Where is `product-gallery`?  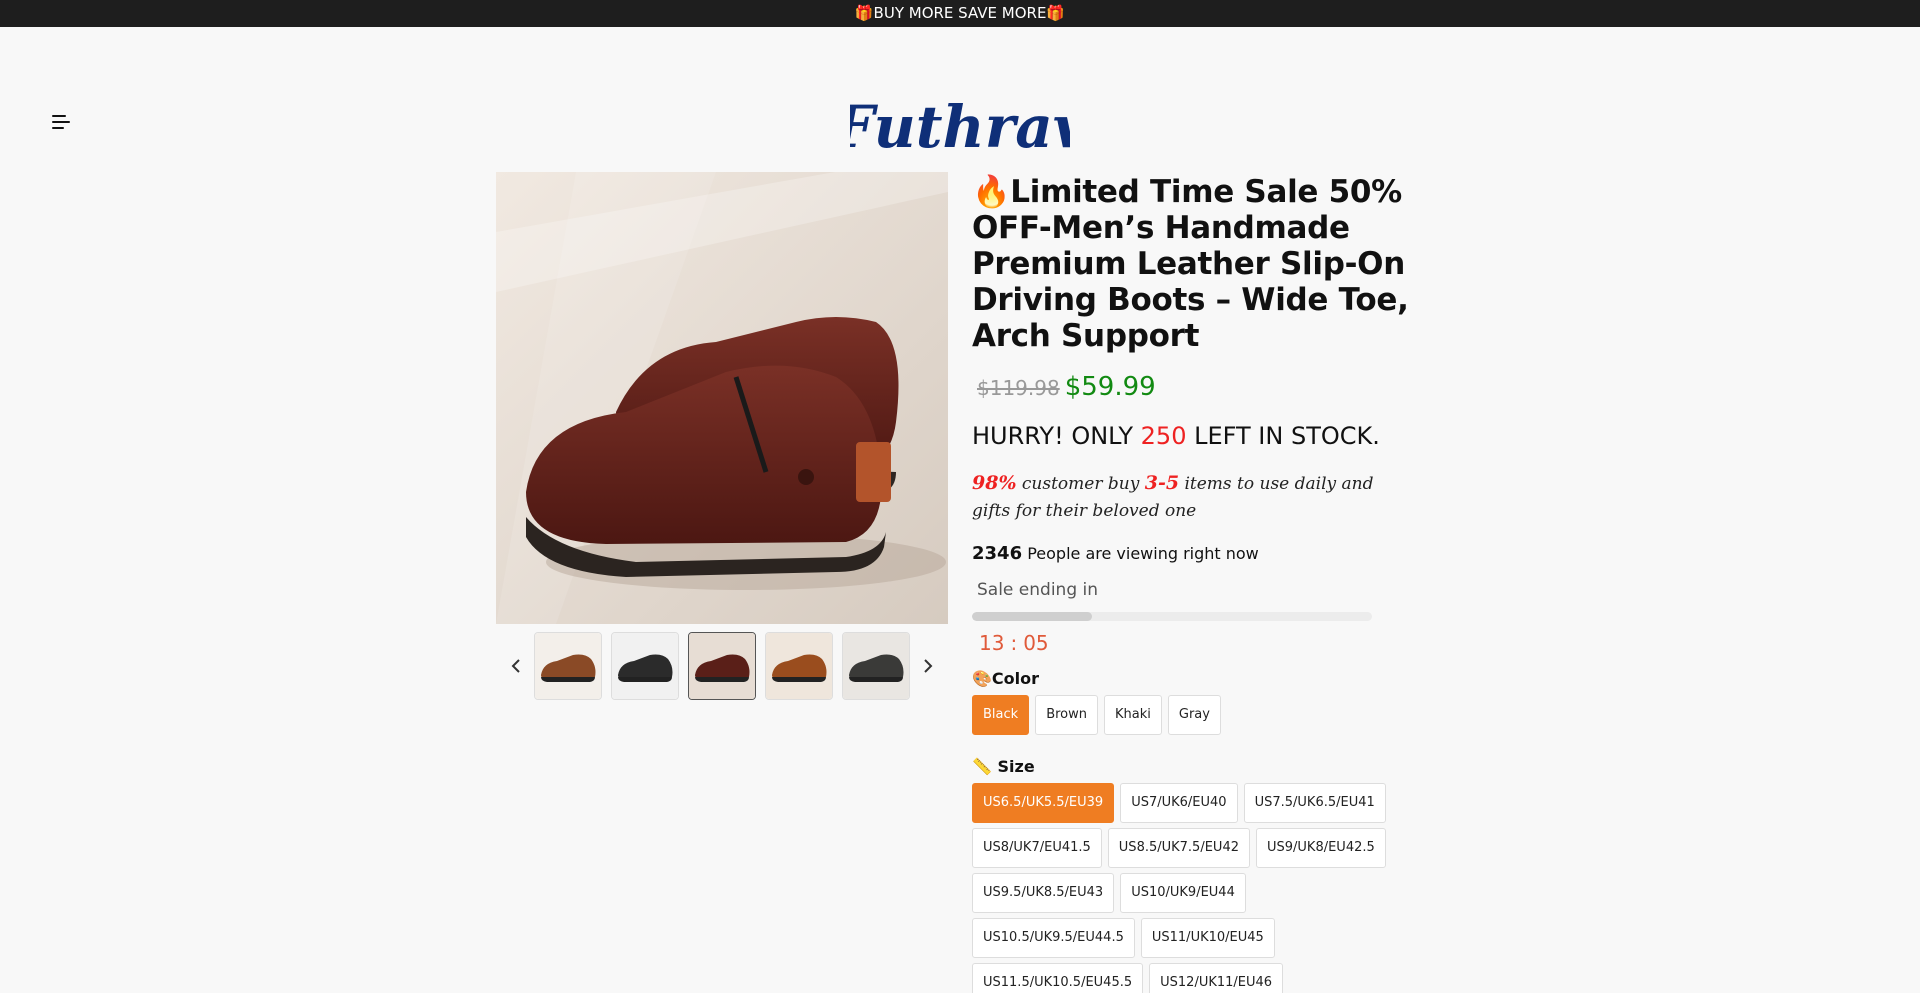
product-gallery is located at coordinates (722, 436).